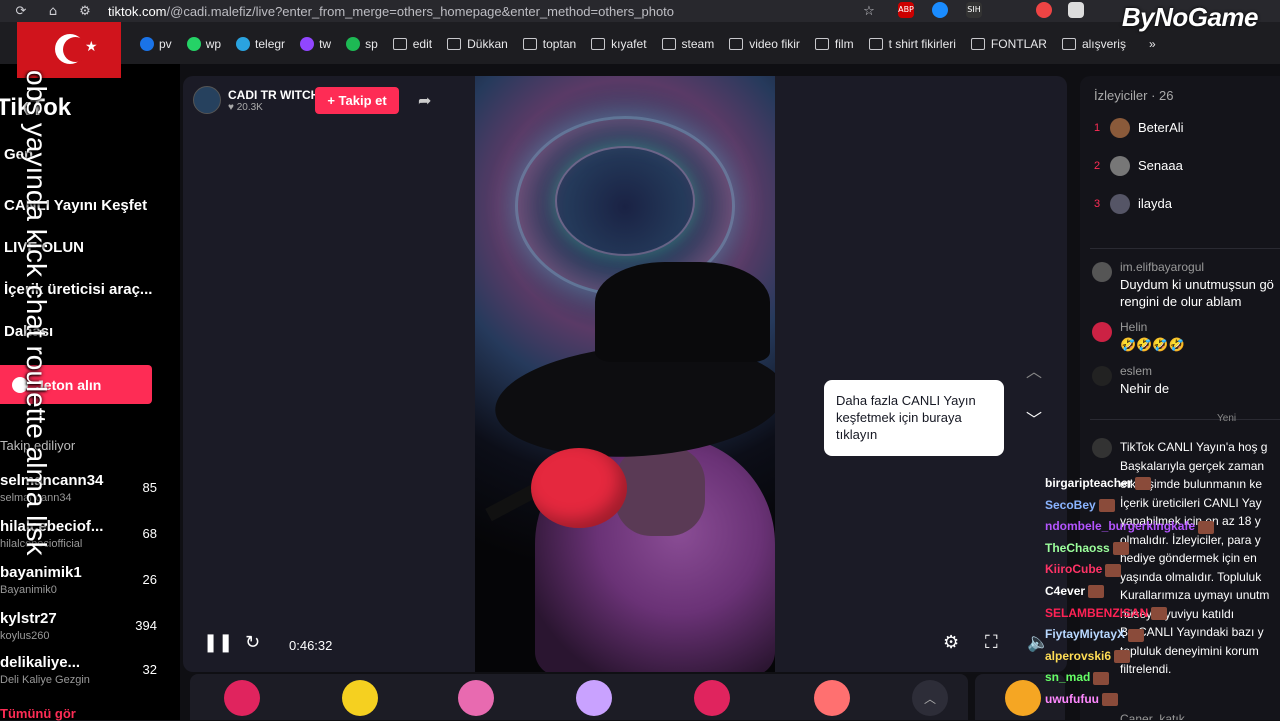  What do you see at coordinates (207, 100) in the screenshot?
I see `streamer-avatar` at bounding box center [207, 100].